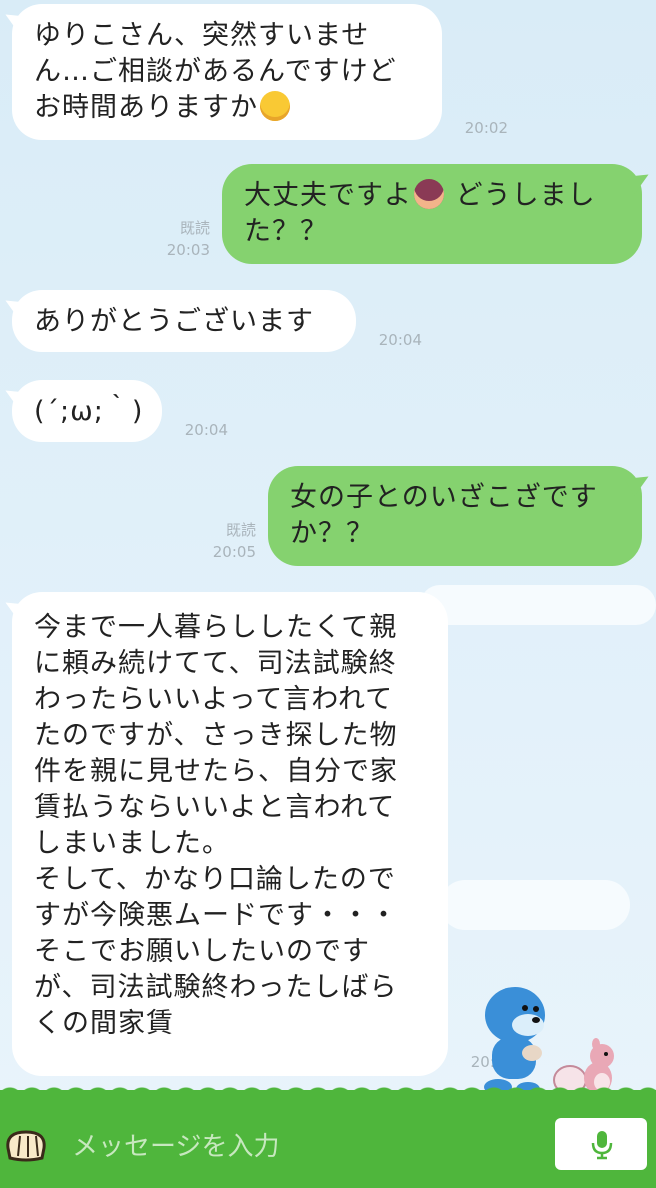 The height and width of the screenshot is (1188, 656). Describe the element at coordinates (104, 1023) in the screenshot. I see `message-text: くの間家賃` at that location.